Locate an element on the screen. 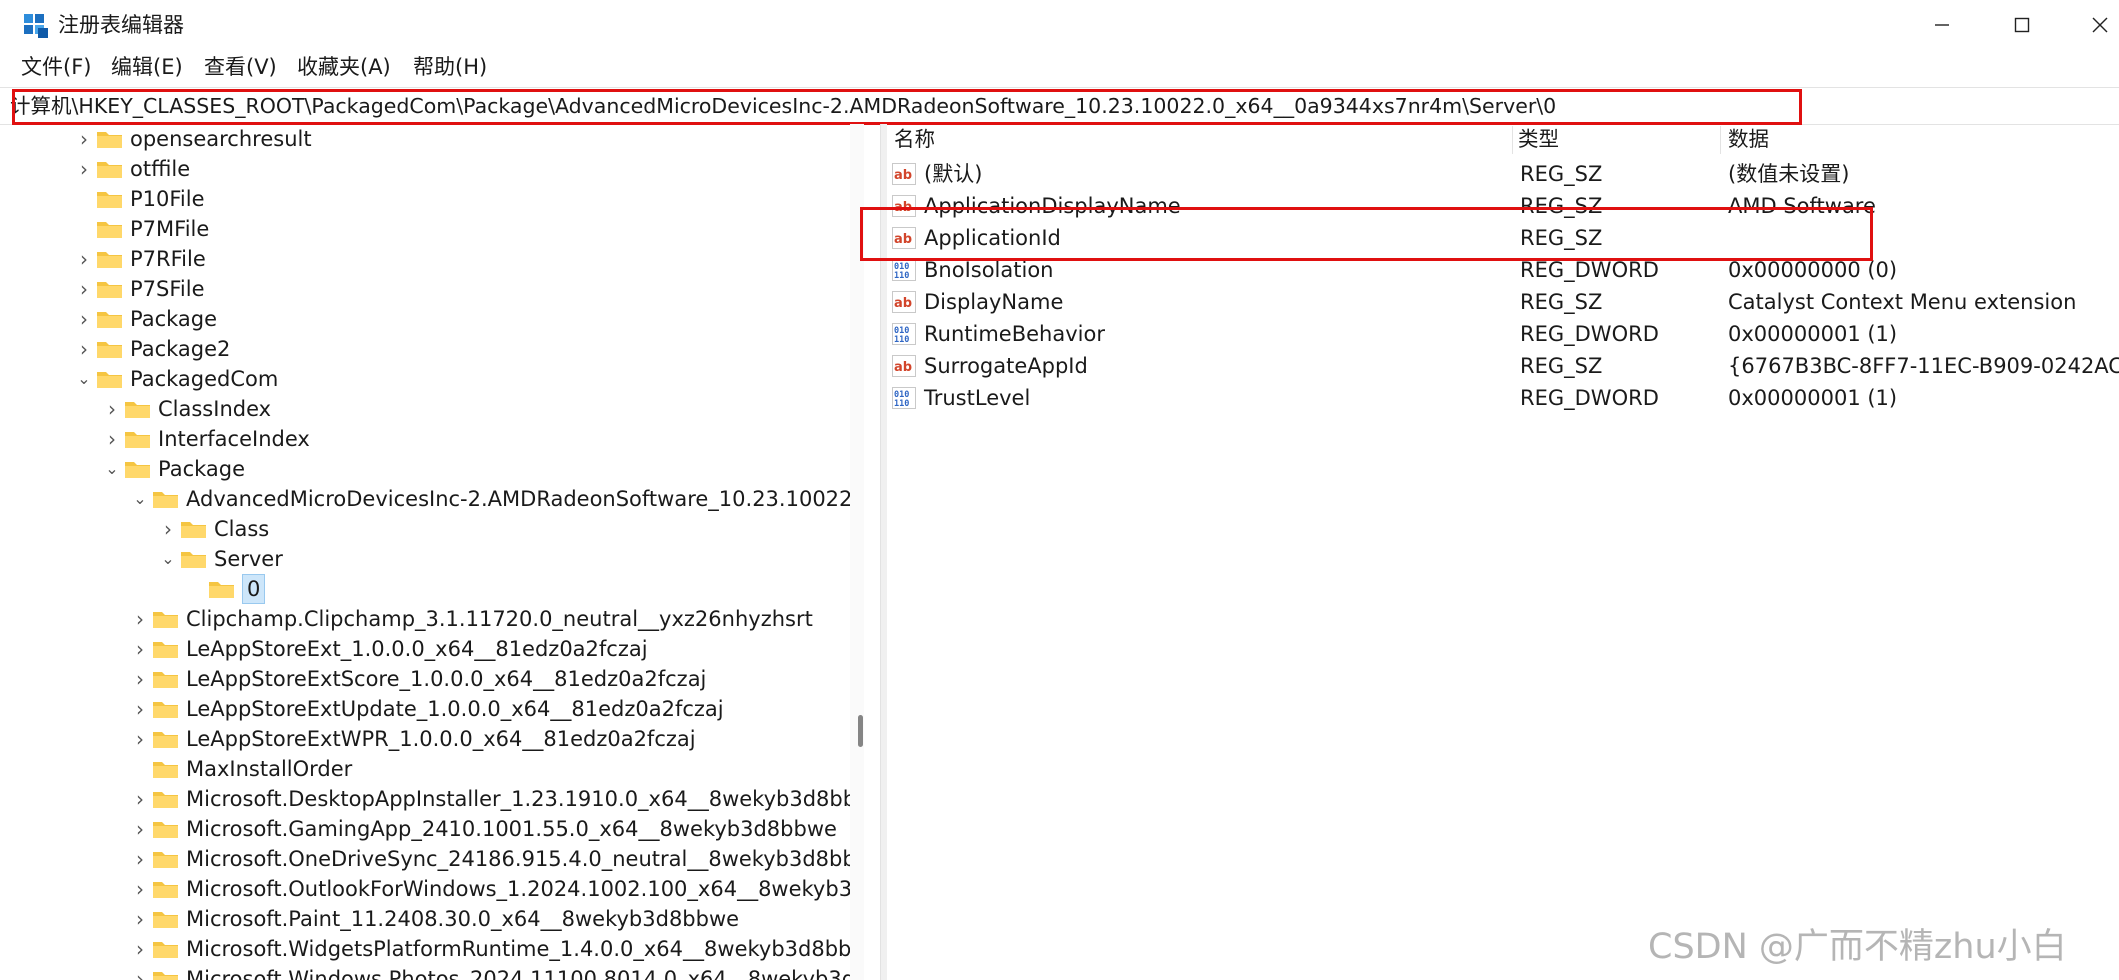 The image size is (2119, 980). svg-text: ab is located at coordinates (903, 175).